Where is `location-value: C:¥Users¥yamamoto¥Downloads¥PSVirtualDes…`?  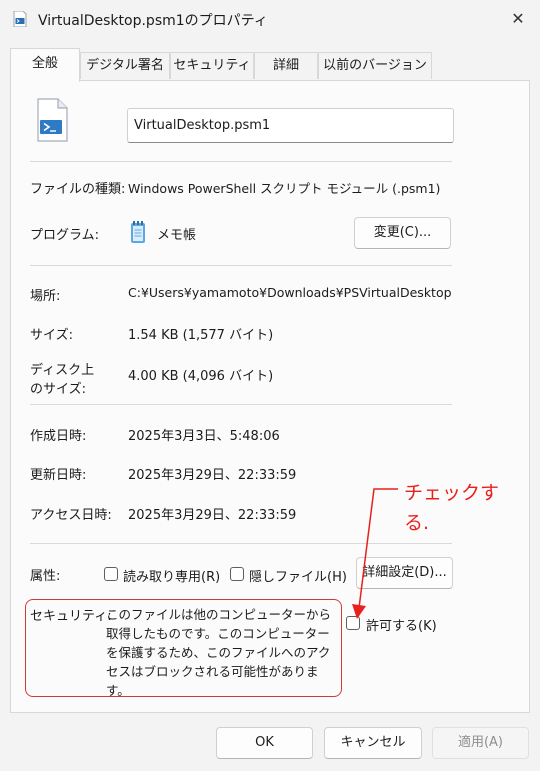
location-value: C:¥Users¥yamamoto¥Downloads¥PSVirtualDes… is located at coordinates (290, 292).